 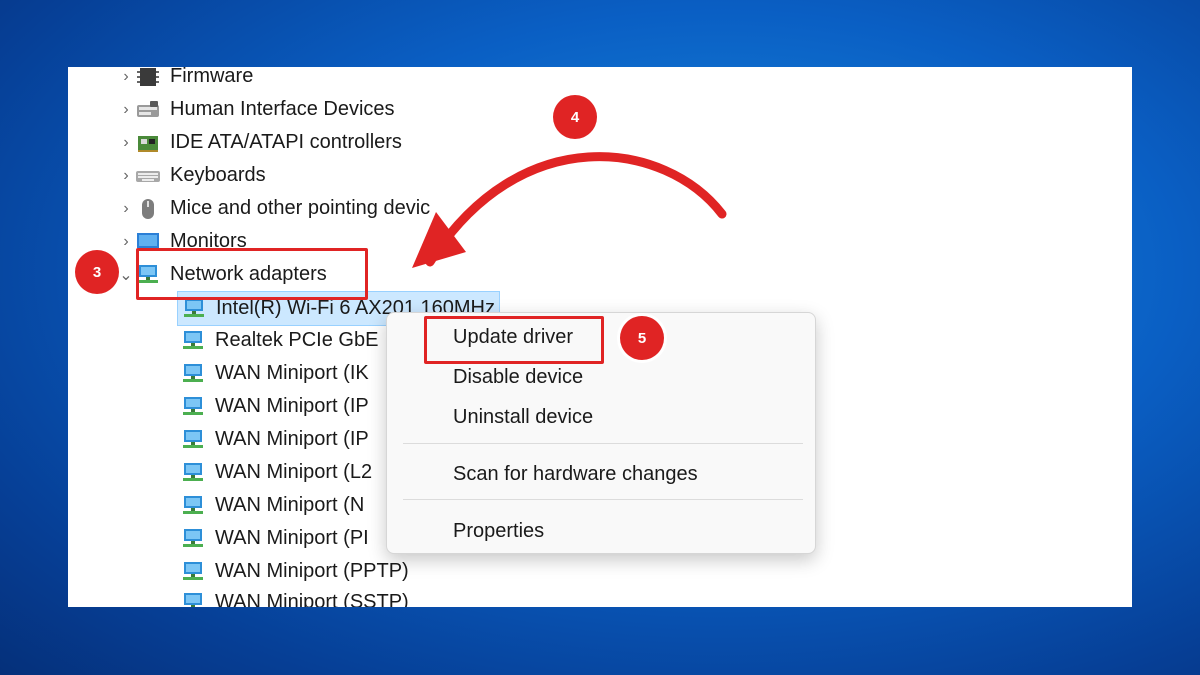 What do you see at coordinates (642, 338) in the screenshot?
I see `step-badge-5: 5` at bounding box center [642, 338].